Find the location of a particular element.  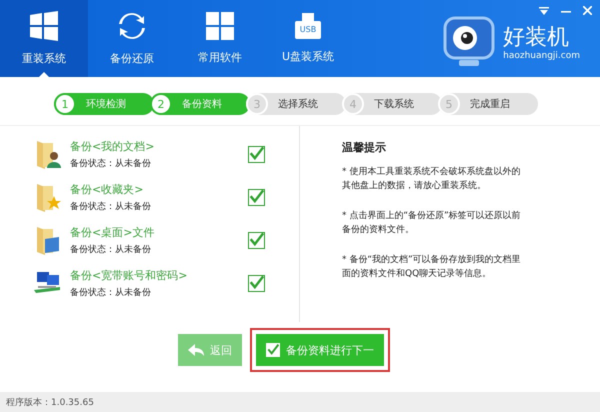

desktop-folder-icon is located at coordinates (48, 240).